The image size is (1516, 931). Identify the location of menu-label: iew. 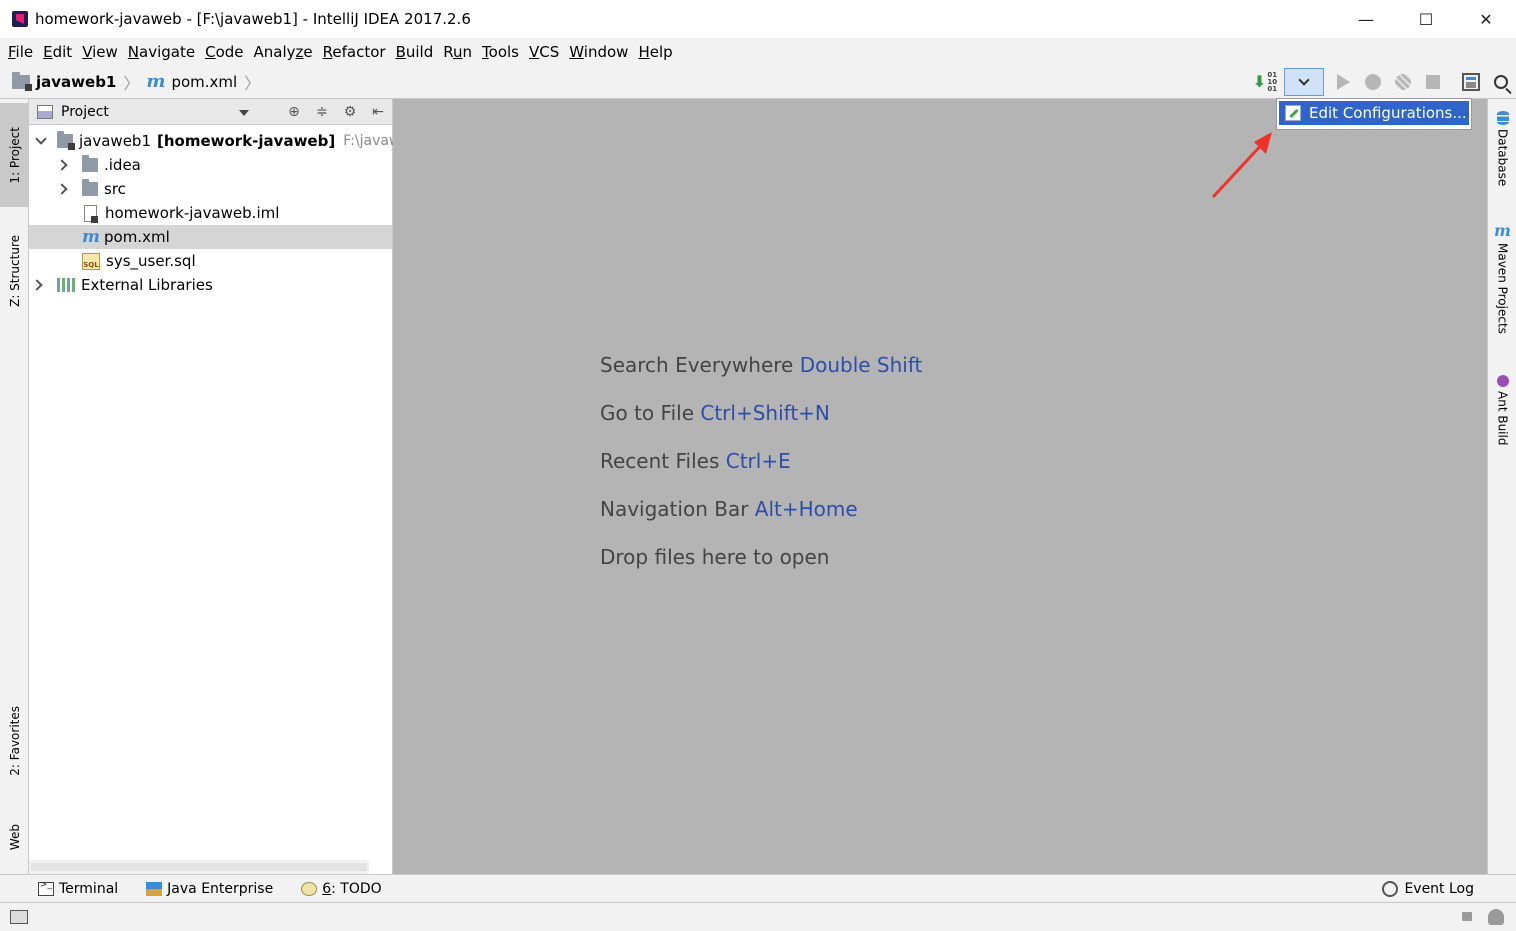
(105, 51).